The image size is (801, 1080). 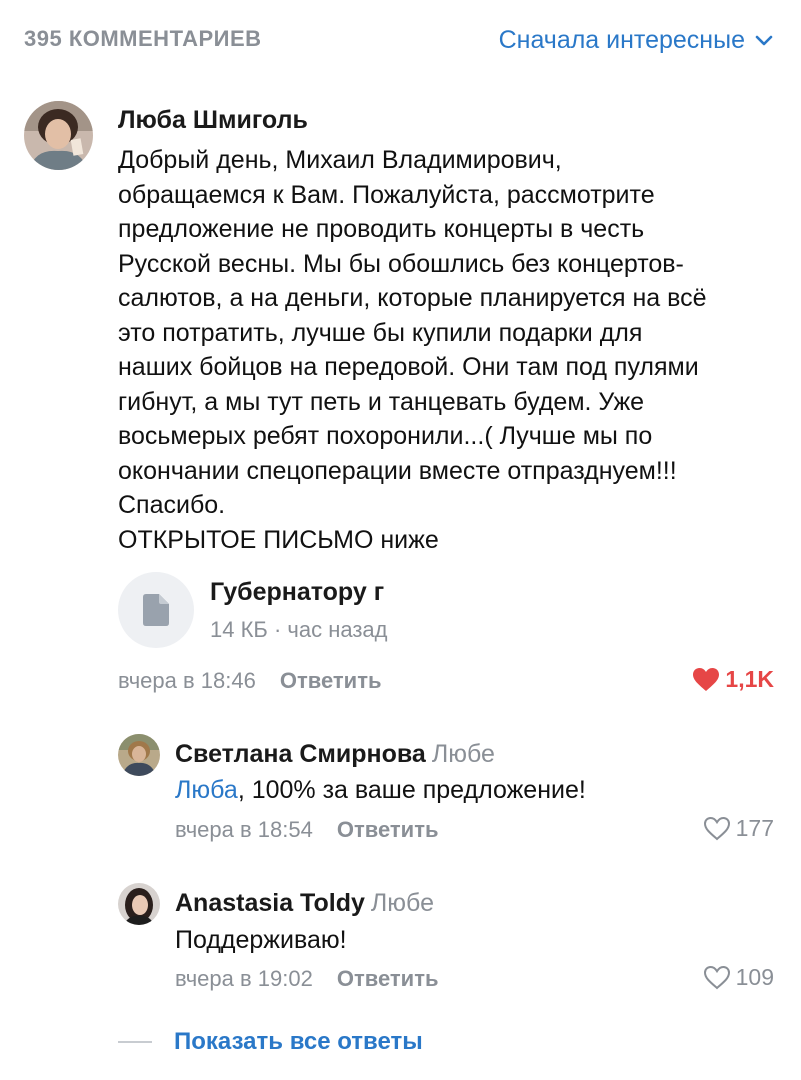 I want to click on mention-link: Люба, so click(x=206, y=790).